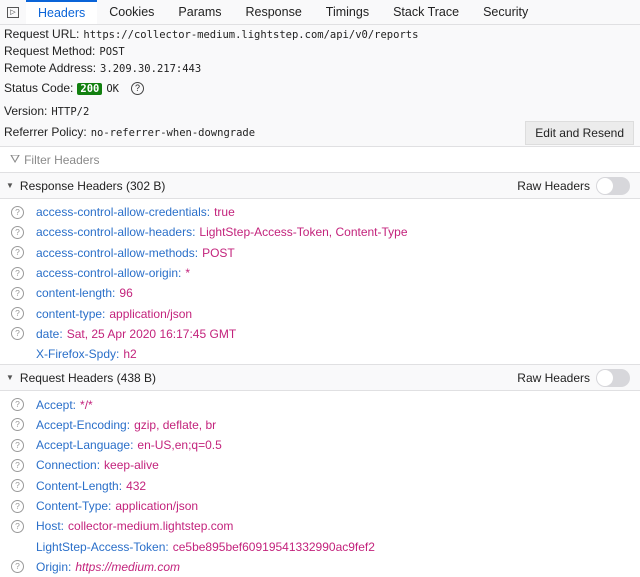  I want to click on tab-security: Security, so click(505, 12).